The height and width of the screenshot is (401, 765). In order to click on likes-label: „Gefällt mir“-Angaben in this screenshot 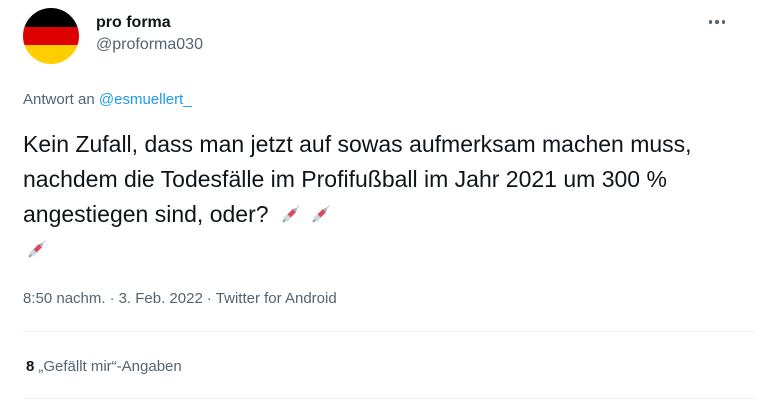, I will do `click(110, 366)`.